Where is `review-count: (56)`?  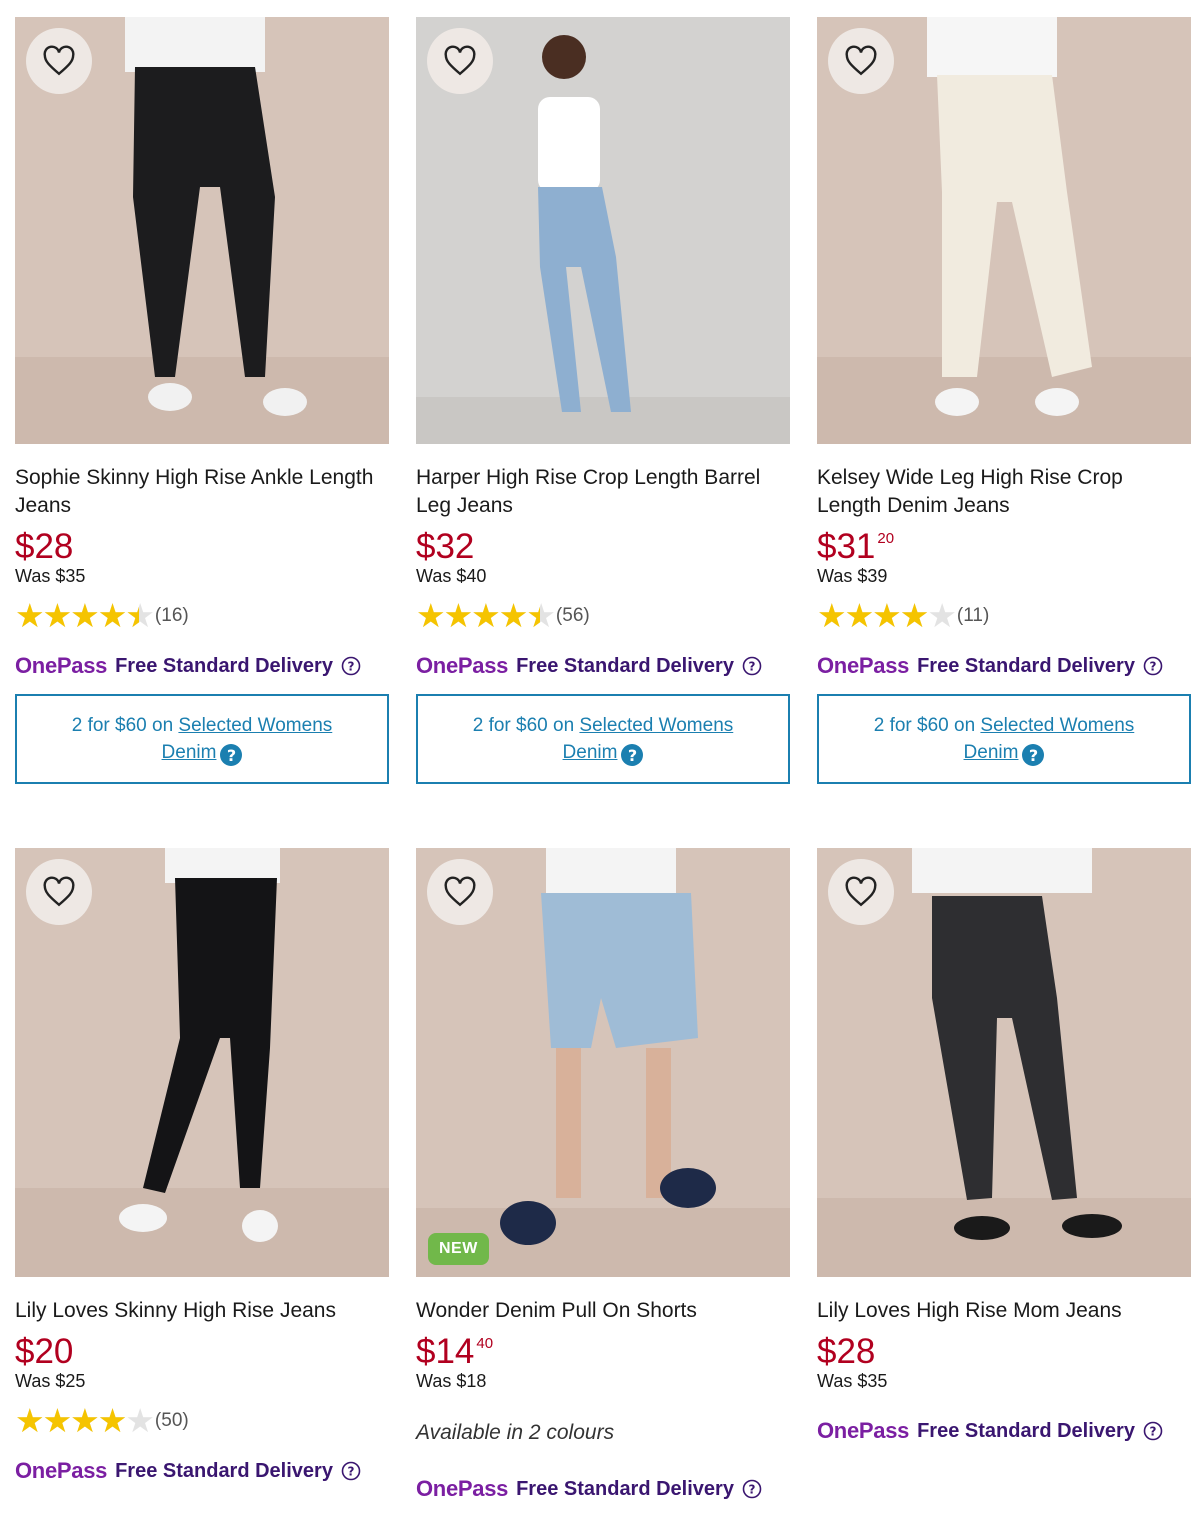 review-count: (56) is located at coordinates (572, 615).